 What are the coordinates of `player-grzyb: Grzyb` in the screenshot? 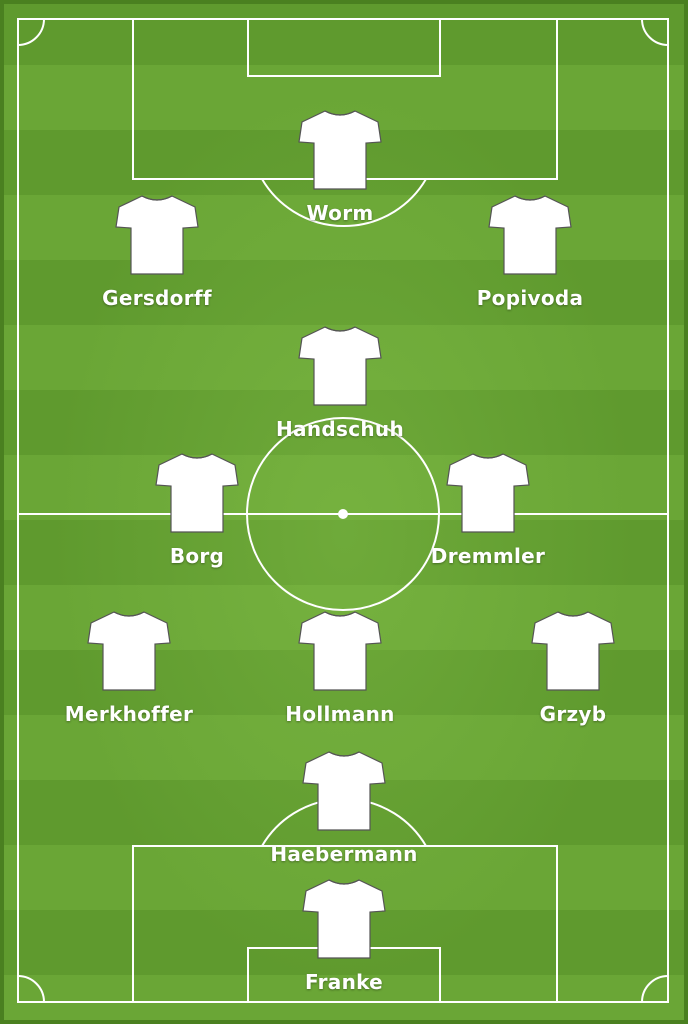 It's located at (573, 668).